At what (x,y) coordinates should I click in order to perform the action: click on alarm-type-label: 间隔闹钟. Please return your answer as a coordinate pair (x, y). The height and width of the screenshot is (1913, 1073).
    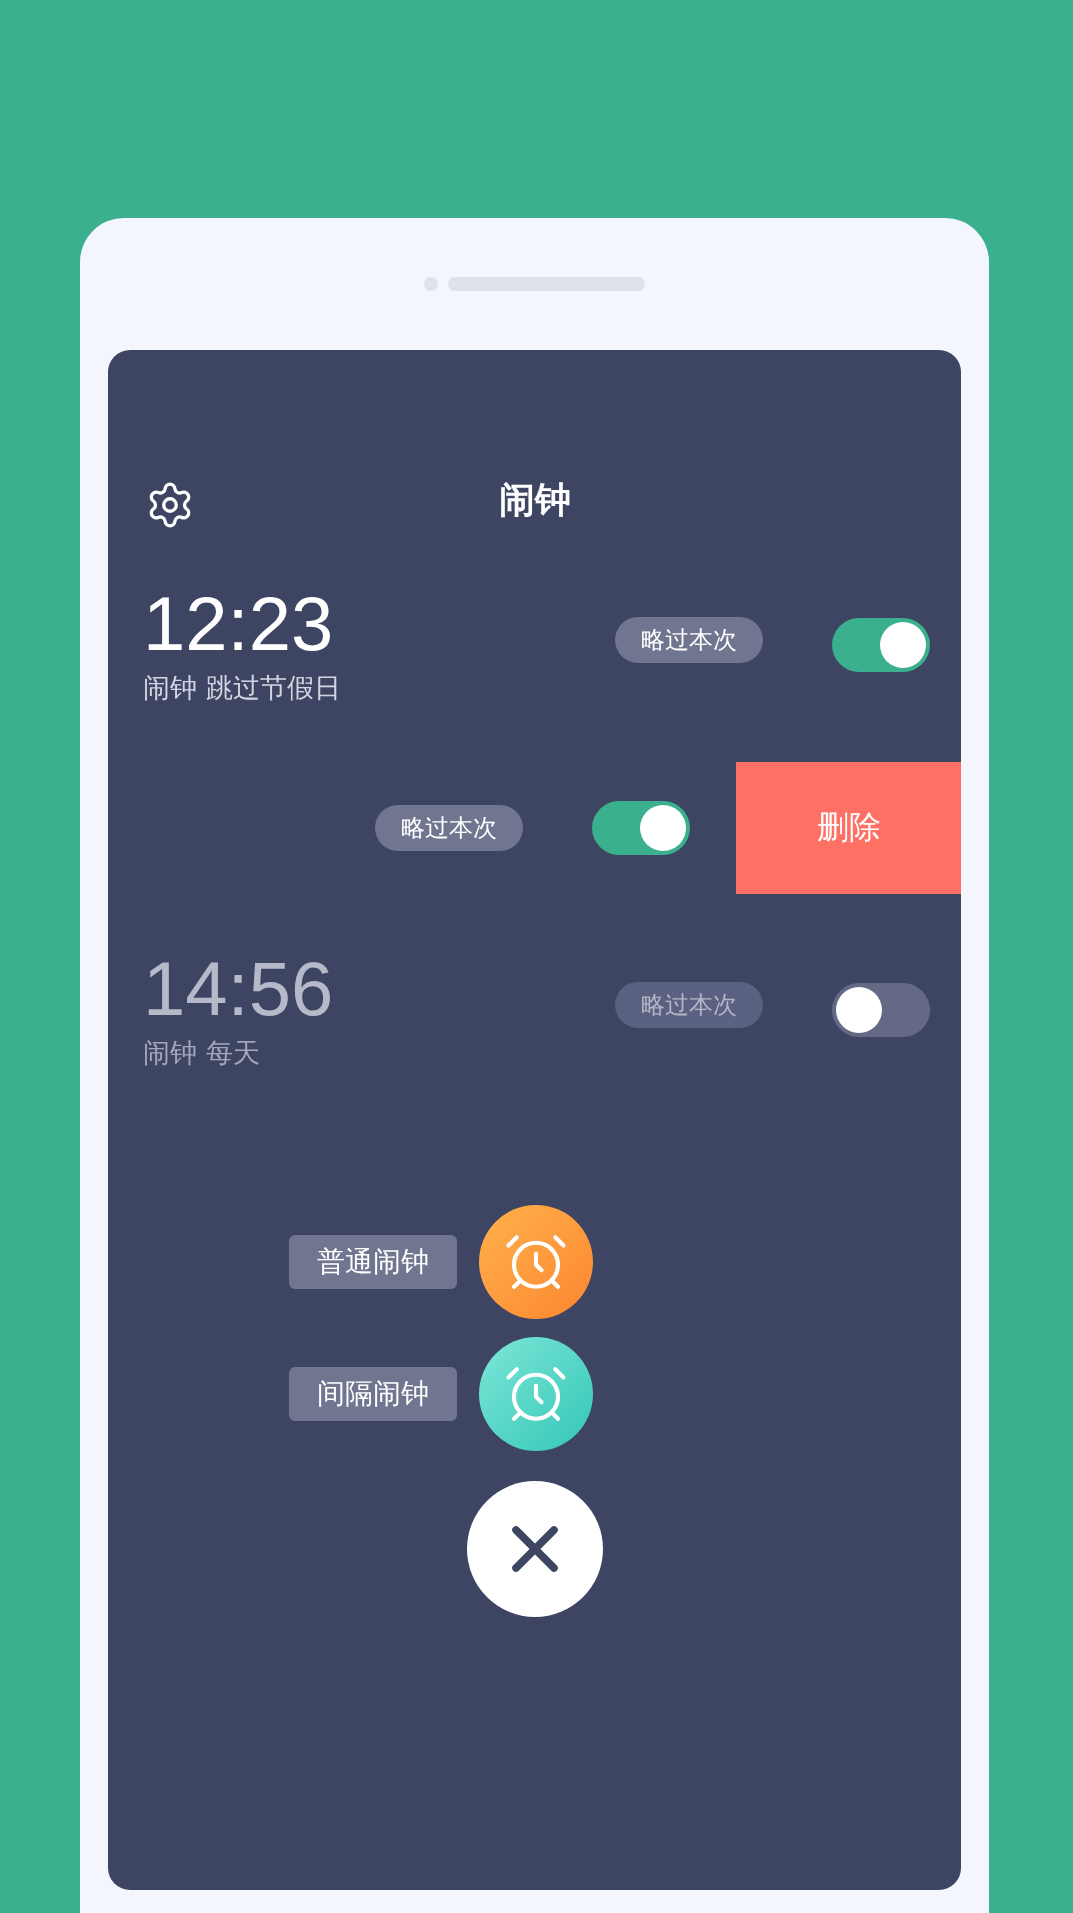
    Looking at the image, I should click on (372, 1394).